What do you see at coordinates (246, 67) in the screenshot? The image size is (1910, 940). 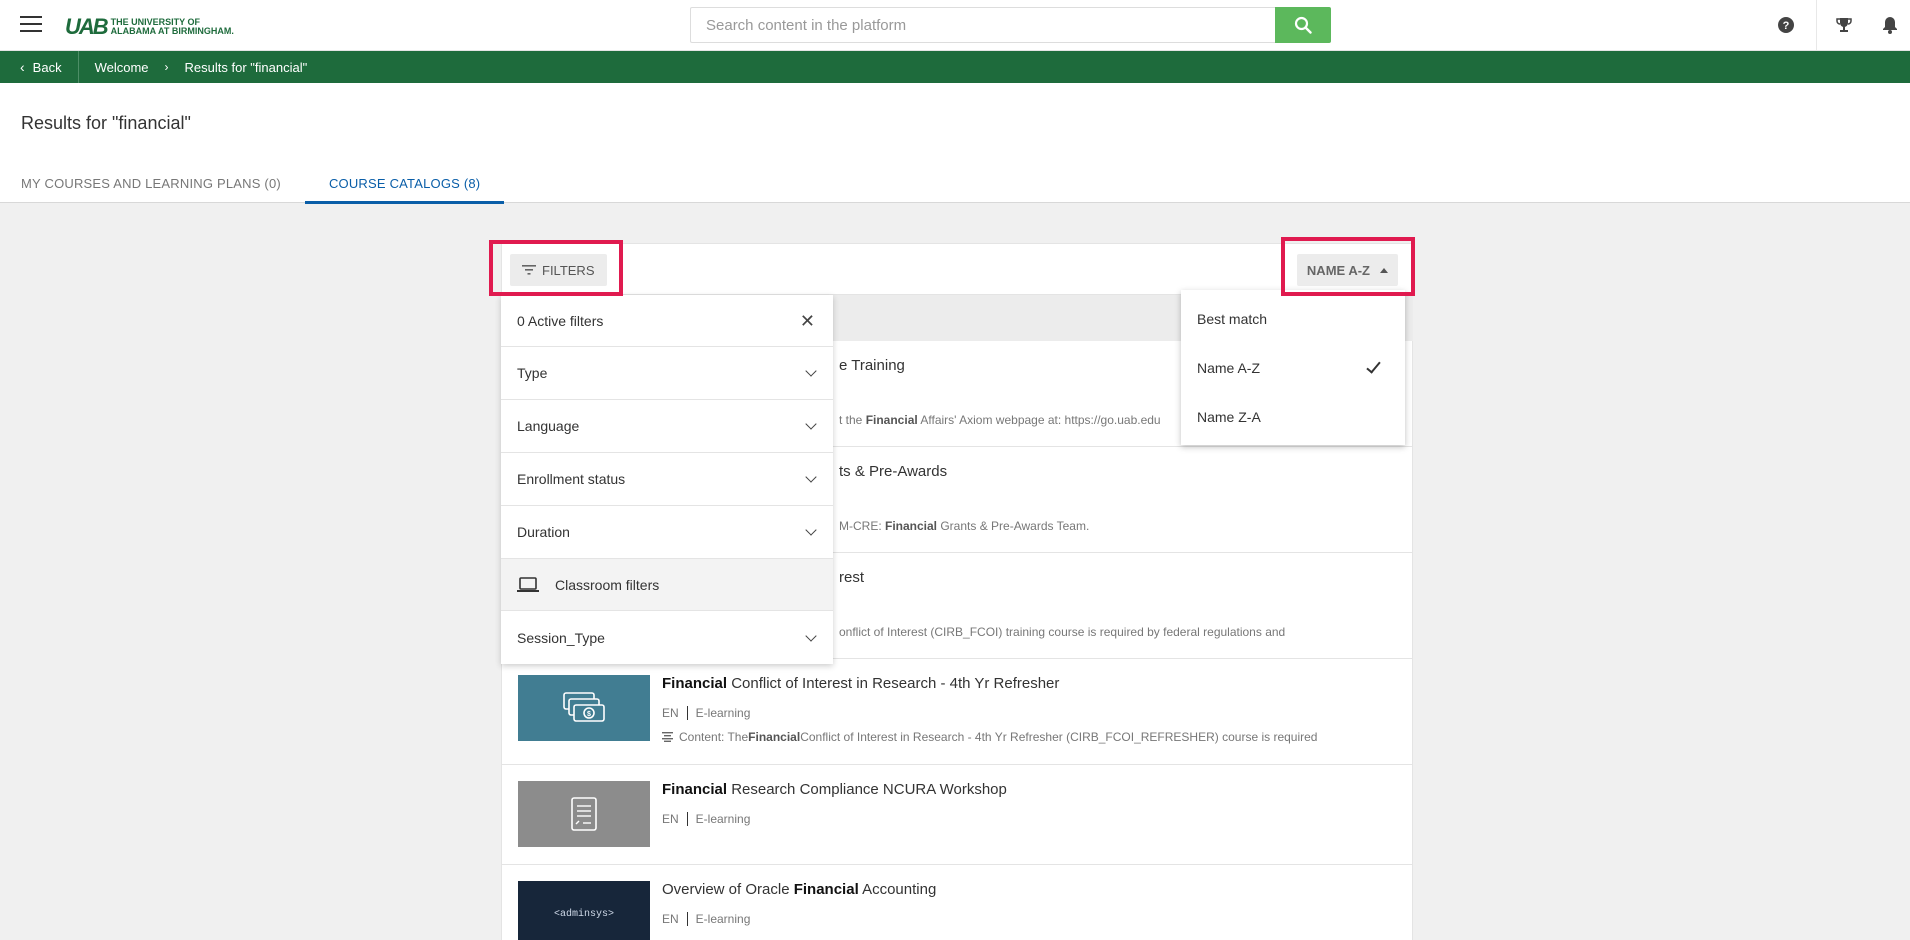 I see `breadcrumb-current: Results for "financial"` at bounding box center [246, 67].